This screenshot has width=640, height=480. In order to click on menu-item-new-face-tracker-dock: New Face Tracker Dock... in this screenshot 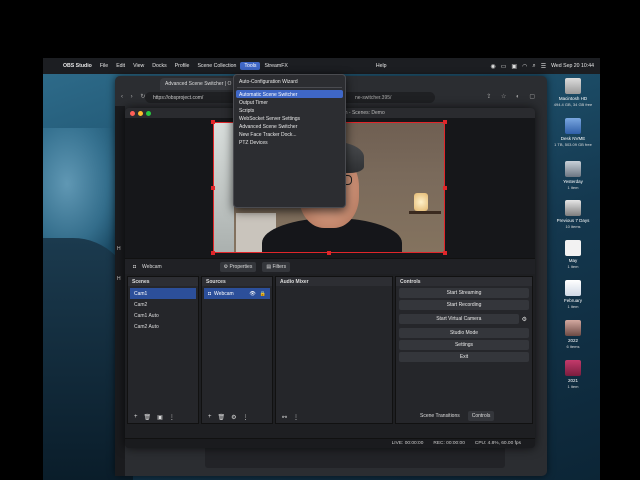, I will do `click(289, 134)`.